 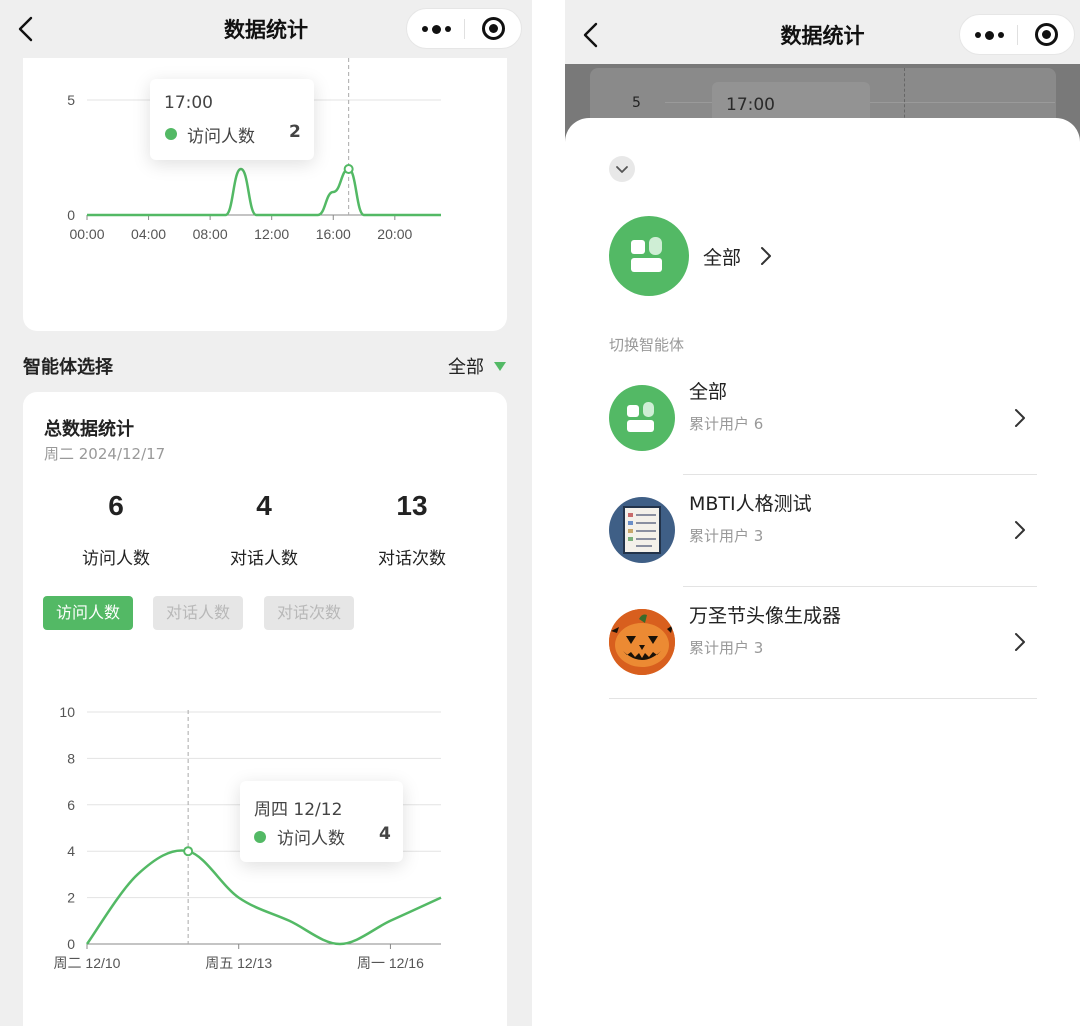 What do you see at coordinates (238, 963) in the screenshot?
I see `x-tick-label: 周五 12/13` at bounding box center [238, 963].